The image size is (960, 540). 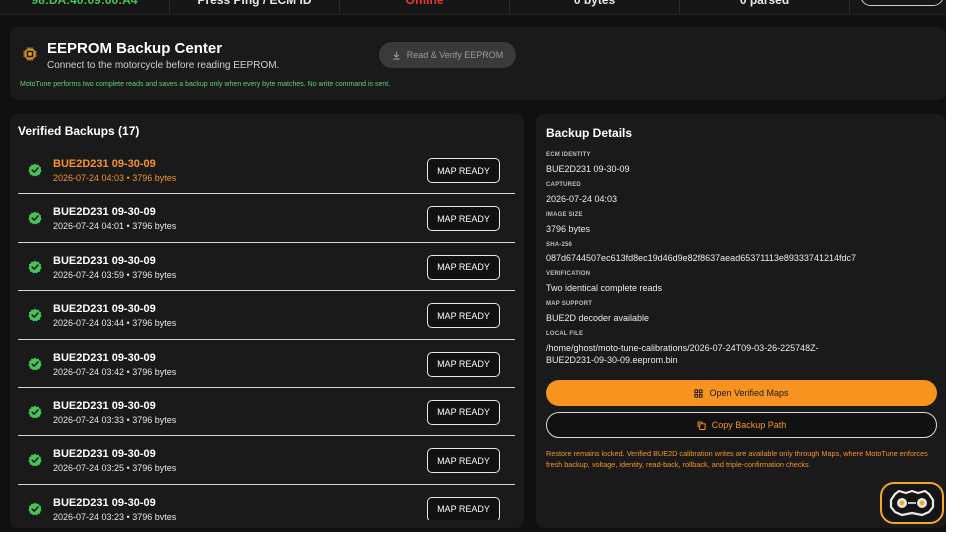 I want to click on copy-backup-path-button: Copy Backup Path, so click(x=741, y=425).